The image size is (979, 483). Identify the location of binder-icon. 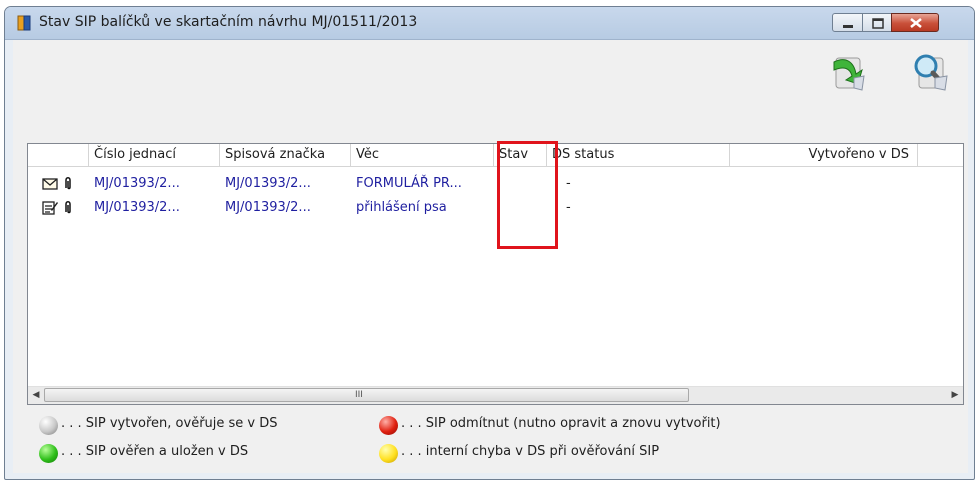
(24, 23).